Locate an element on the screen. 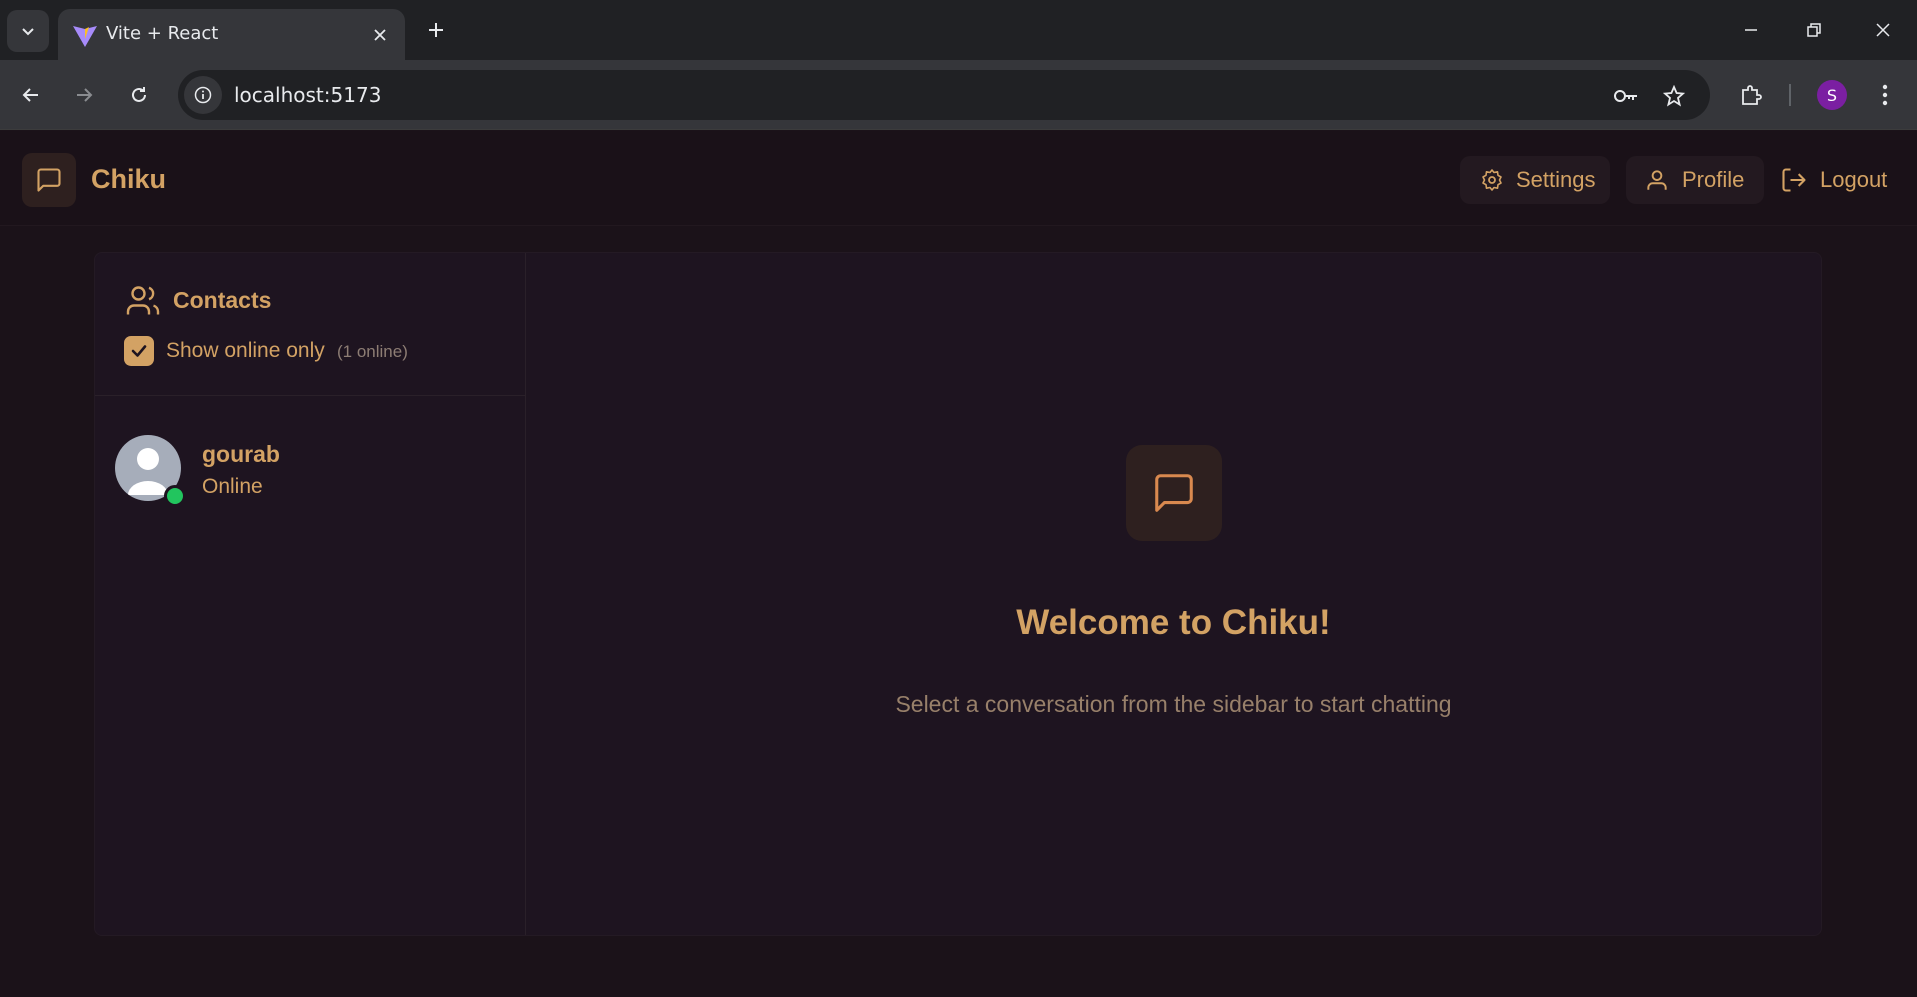  puzzle-icon is located at coordinates (1752, 95).